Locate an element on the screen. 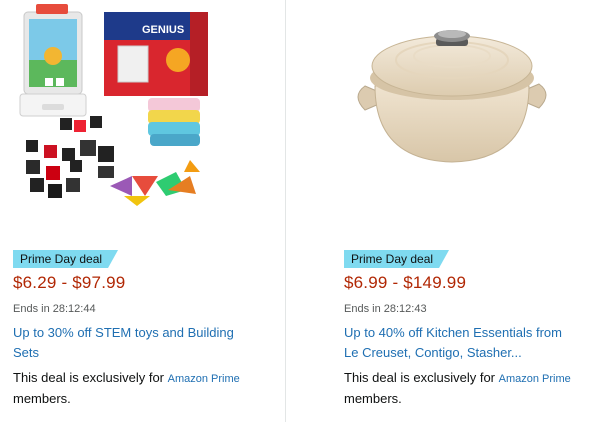 The image size is (596, 422). deal-countdown: Ends in 28:12:43 is located at coordinates (385, 309).